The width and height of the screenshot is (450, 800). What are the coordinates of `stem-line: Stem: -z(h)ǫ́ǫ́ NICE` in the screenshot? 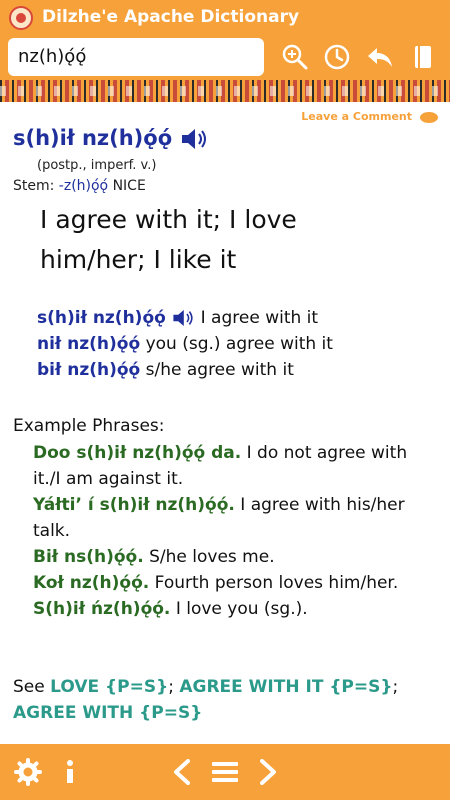 It's located at (79, 186).